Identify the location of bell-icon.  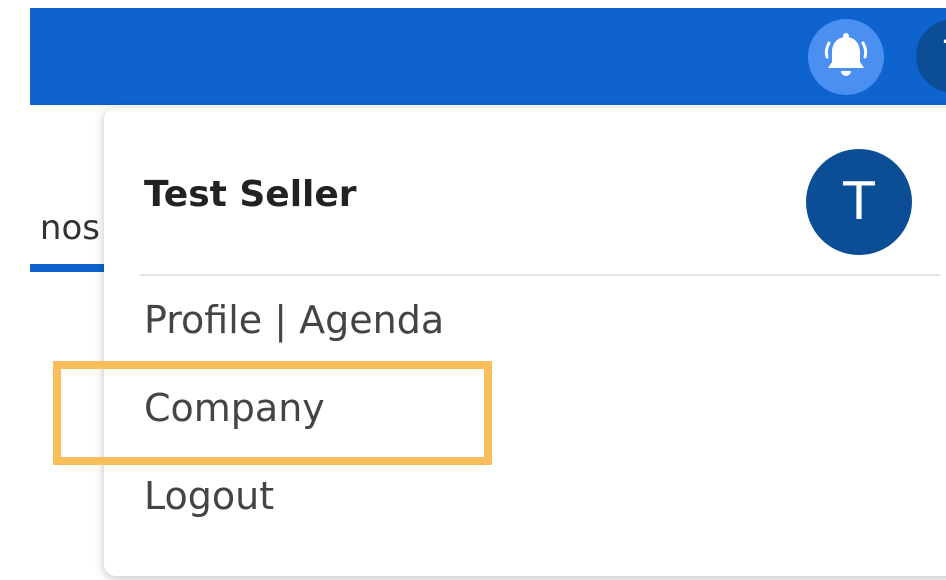
(846, 54).